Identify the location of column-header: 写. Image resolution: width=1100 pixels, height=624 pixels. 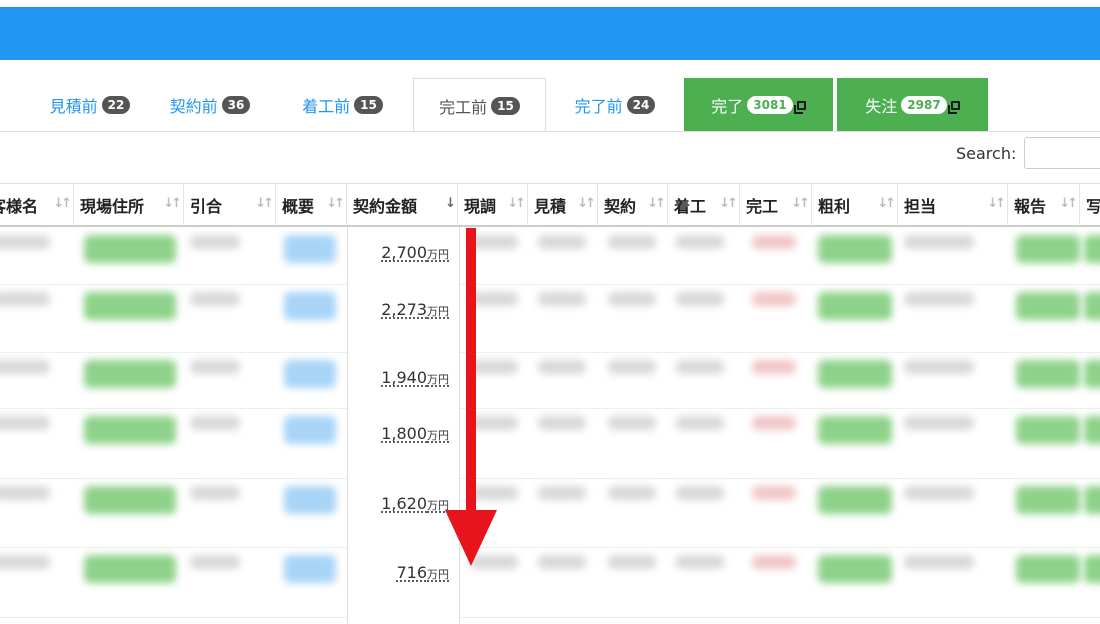
(1090, 205).